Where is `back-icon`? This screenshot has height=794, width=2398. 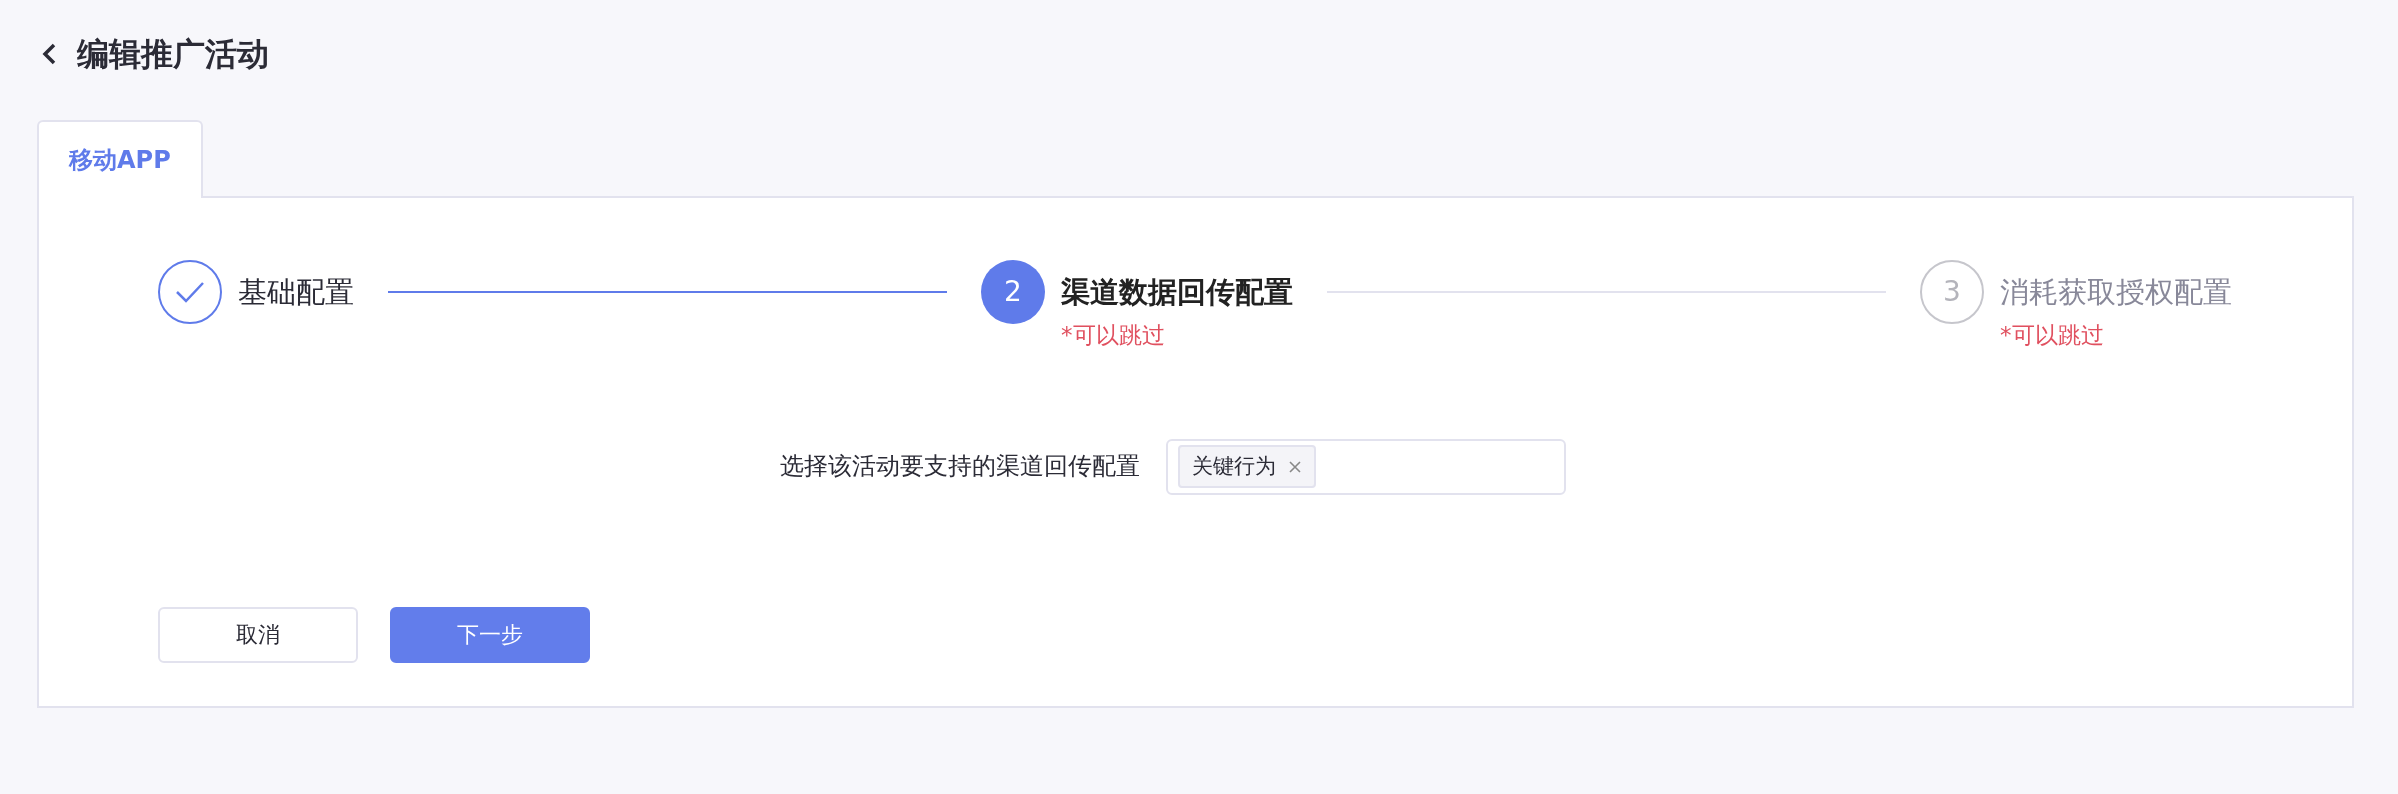 back-icon is located at coordinates (49, 54).